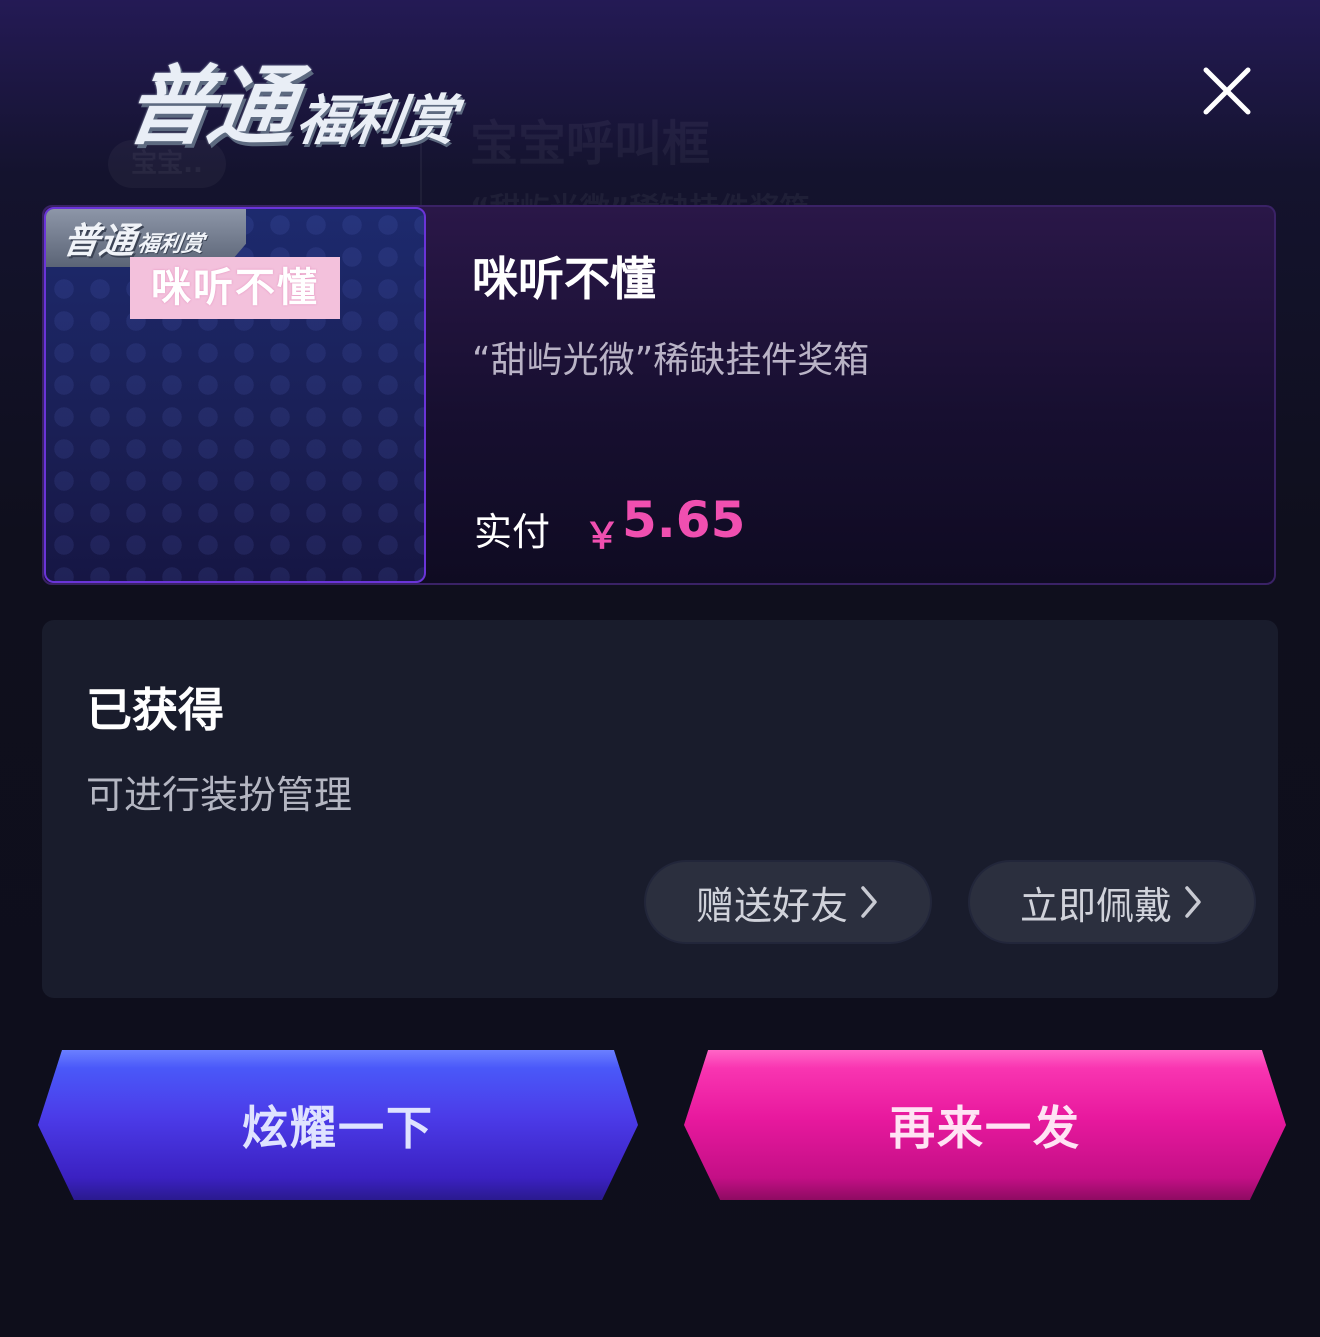 This screenshot has width=1320, height=1337. I want to click on reward-tier-logo: 普通 福利赏, so click(289, 98).